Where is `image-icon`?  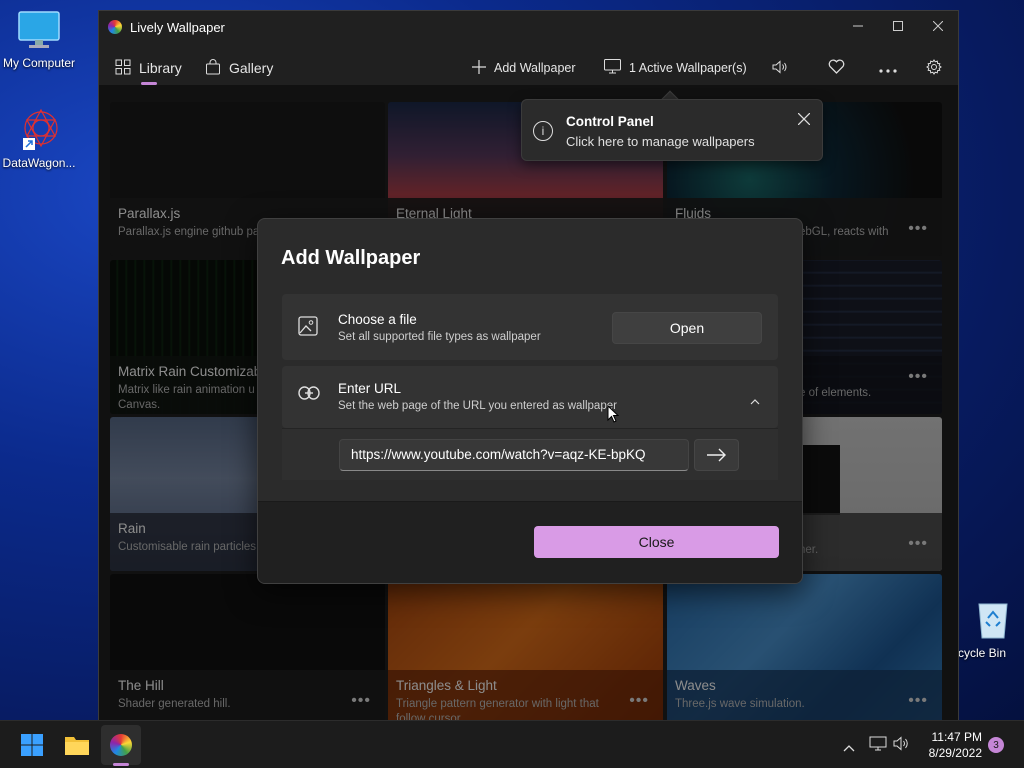
image-icon is located at coordinates (309, 327).